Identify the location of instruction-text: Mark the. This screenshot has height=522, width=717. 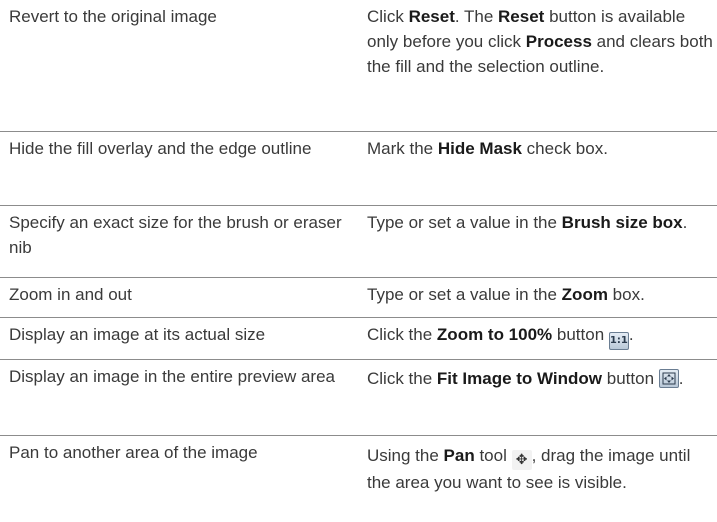
(402, 148).